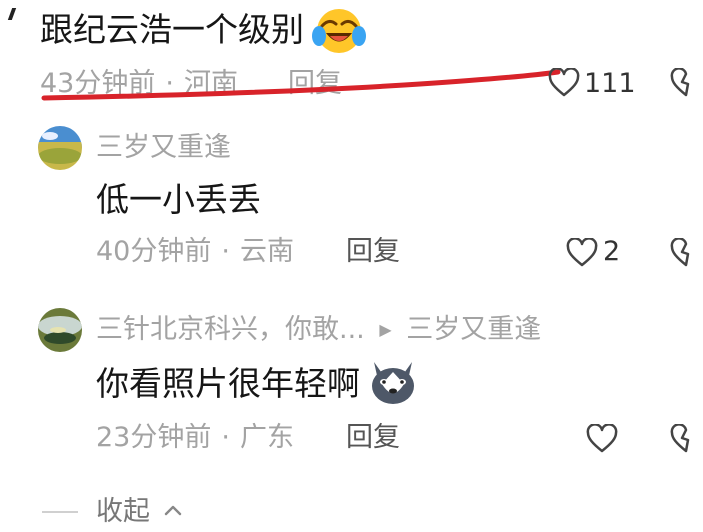 Image resolution: width=703 pixels, height=532 pixels. I want to click on reply-meta: 40分钟前 · 云南, so click(195, 252).